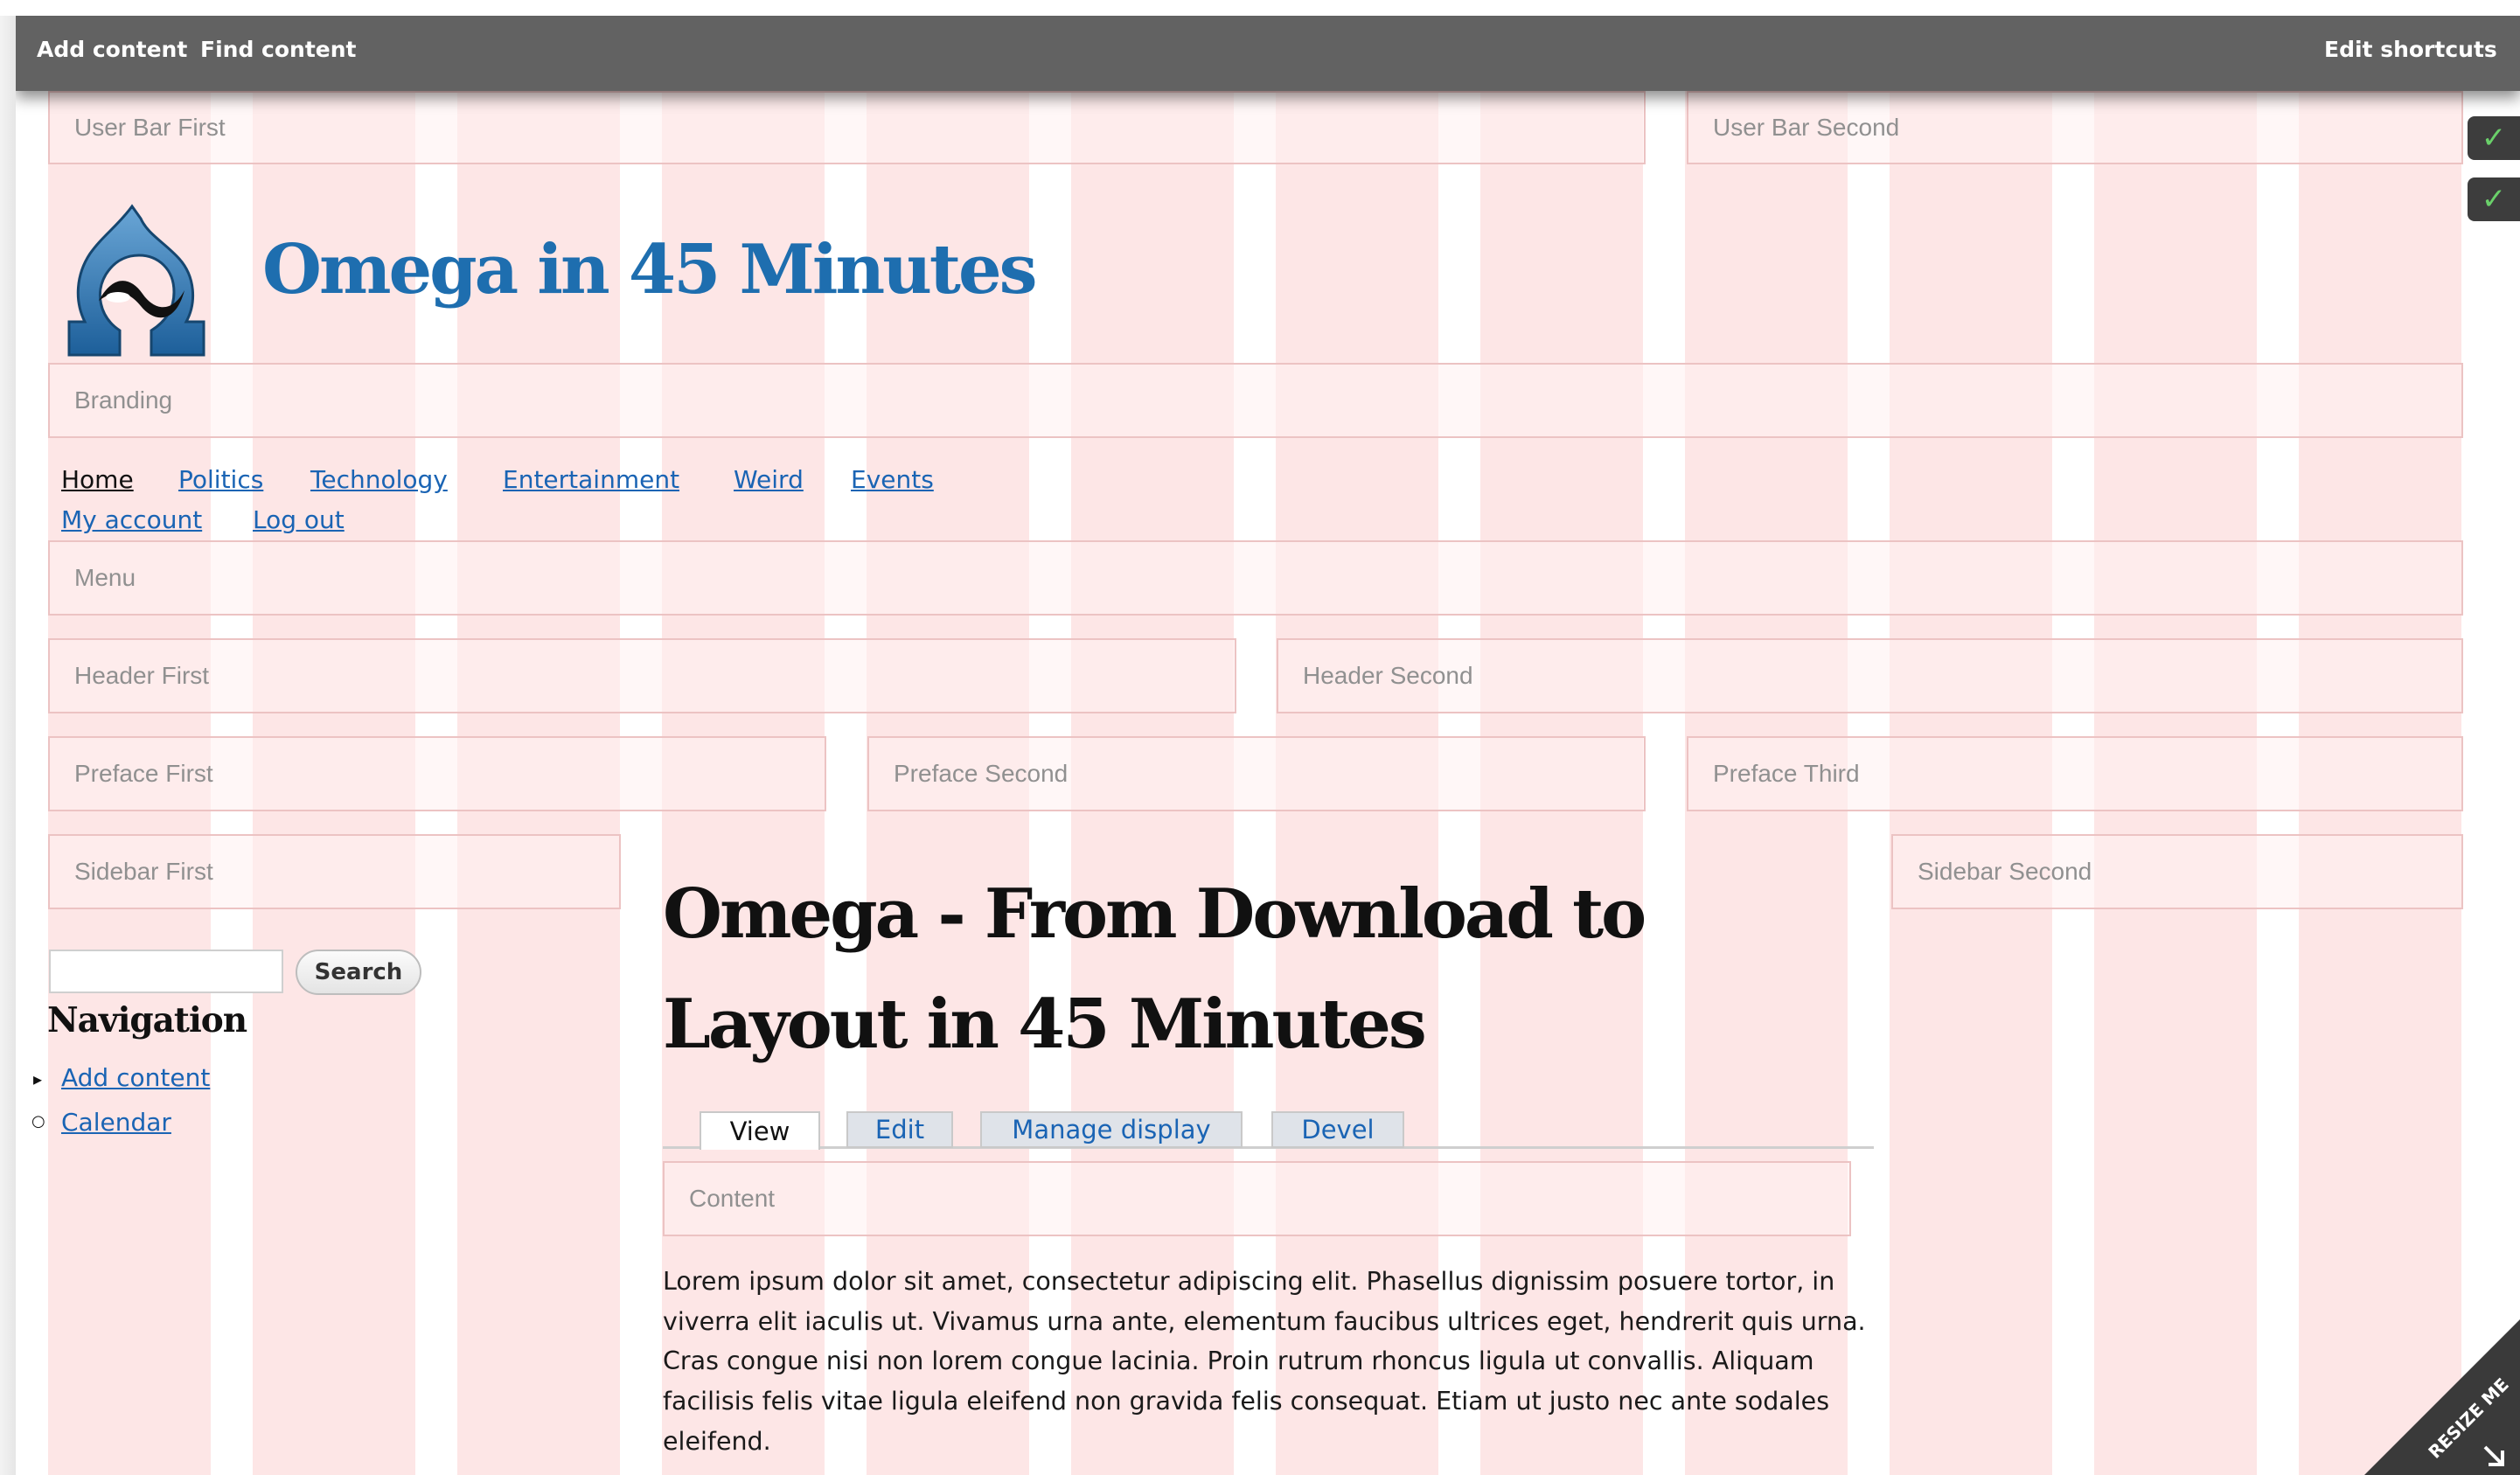  What do you see at coordinates (2177, 871) in the screenshot?
I see `region-sidebar-second: Sidebar Second` at bounding box center [2177, 871].